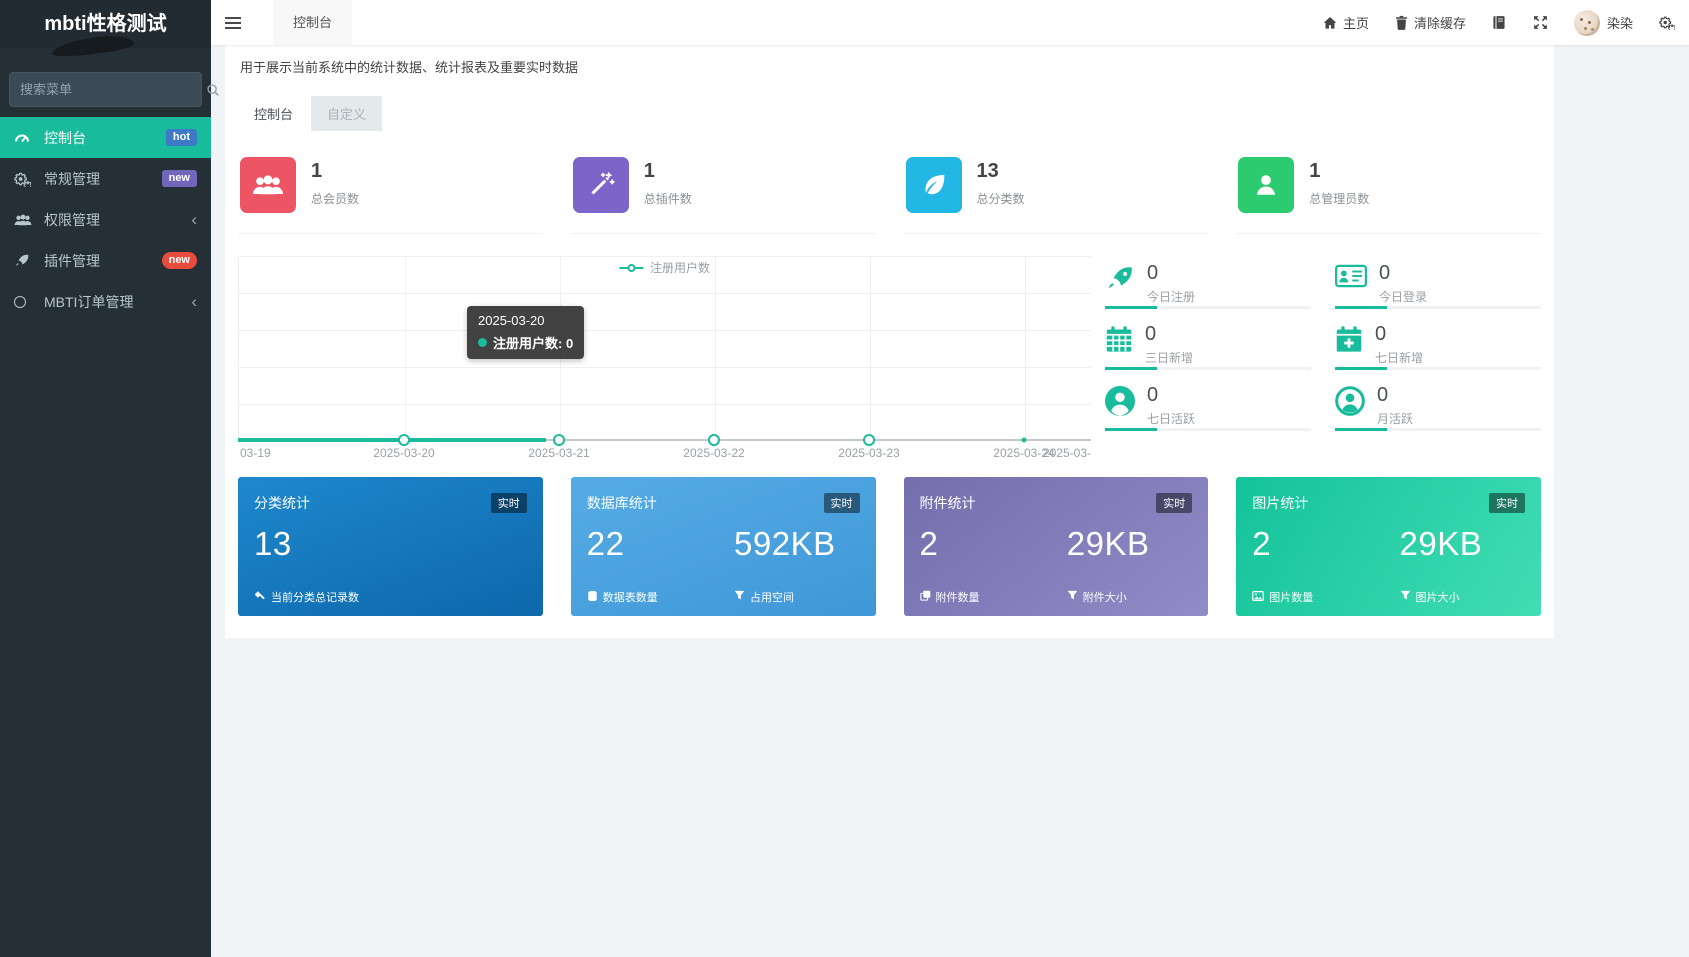 The image size is (1689, 957). What do you see at coordinates (26, 220) in the screenshot?
I see `users-icon` at bounding box center [26, 220].